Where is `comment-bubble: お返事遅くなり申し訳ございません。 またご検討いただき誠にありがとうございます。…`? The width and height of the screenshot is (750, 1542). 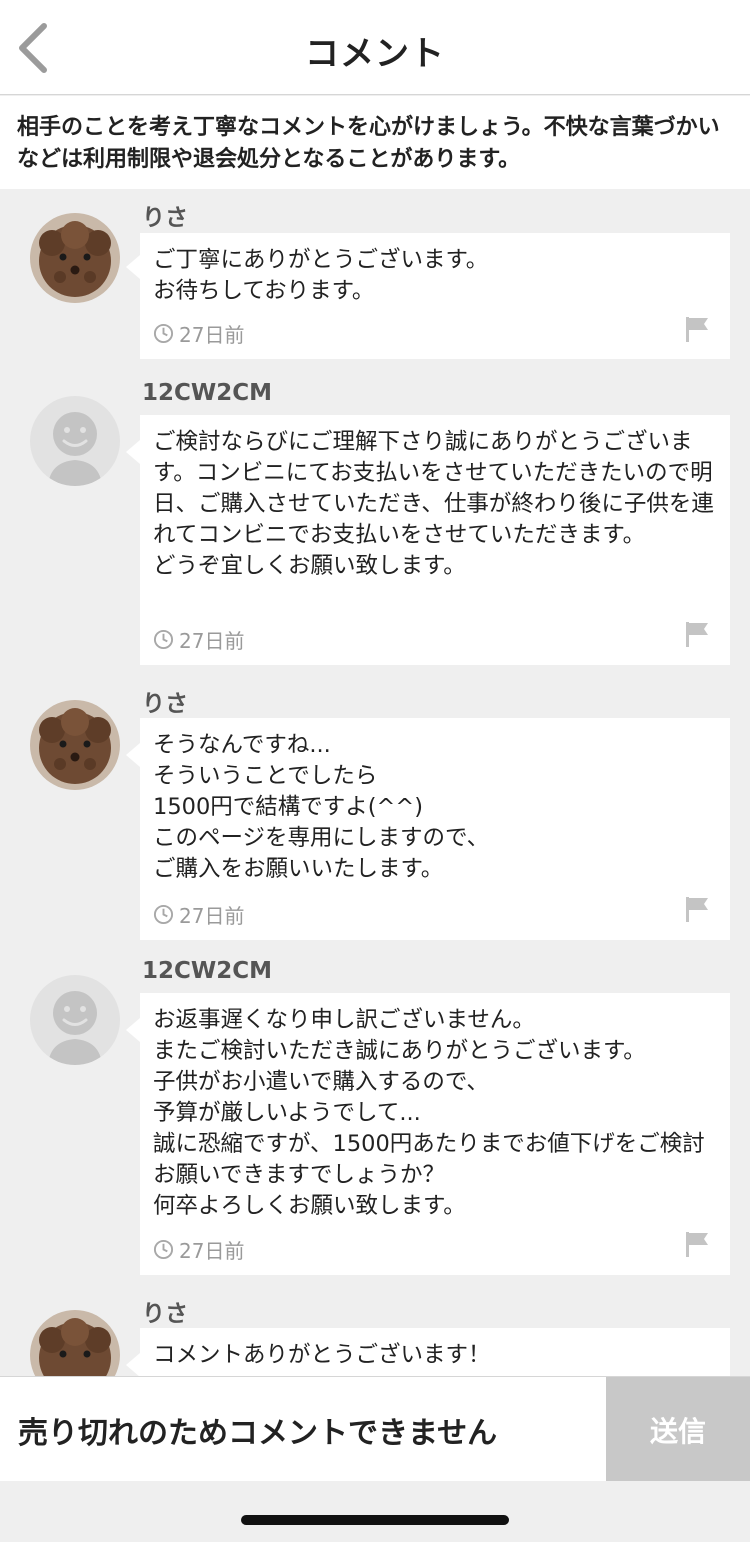
comment-bubble: お返事遅くなり申し訳ございません。 またご検討いただき誠にありがとうございます。… is located at coordinates (428, 1134).